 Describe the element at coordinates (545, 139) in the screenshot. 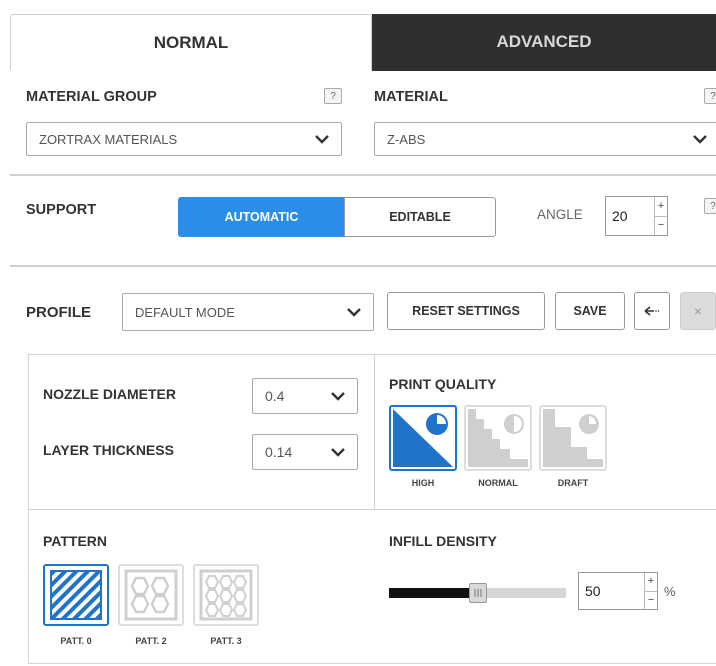

I see `material-select: Z-ABS` at that location.